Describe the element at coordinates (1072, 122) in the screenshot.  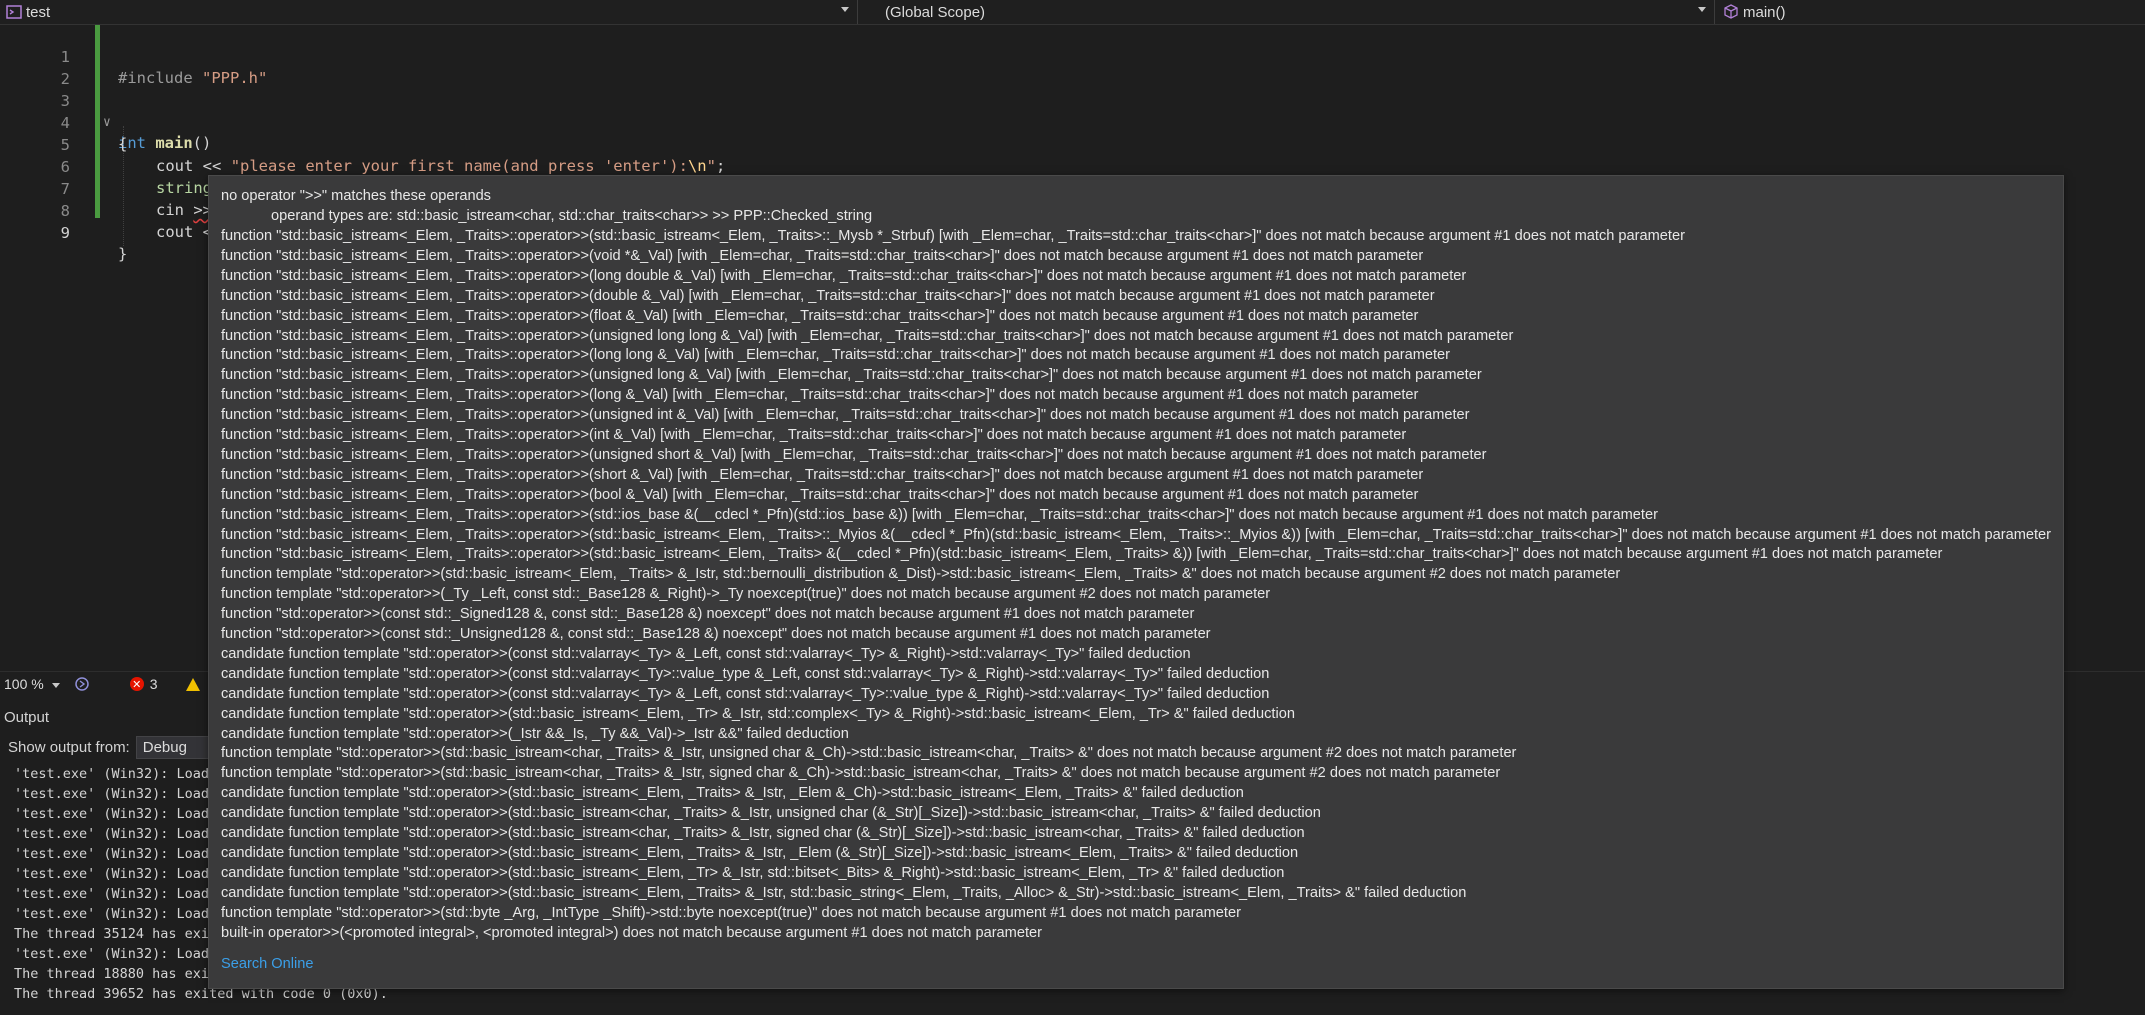
I see `code-line: 4 {` at that location.